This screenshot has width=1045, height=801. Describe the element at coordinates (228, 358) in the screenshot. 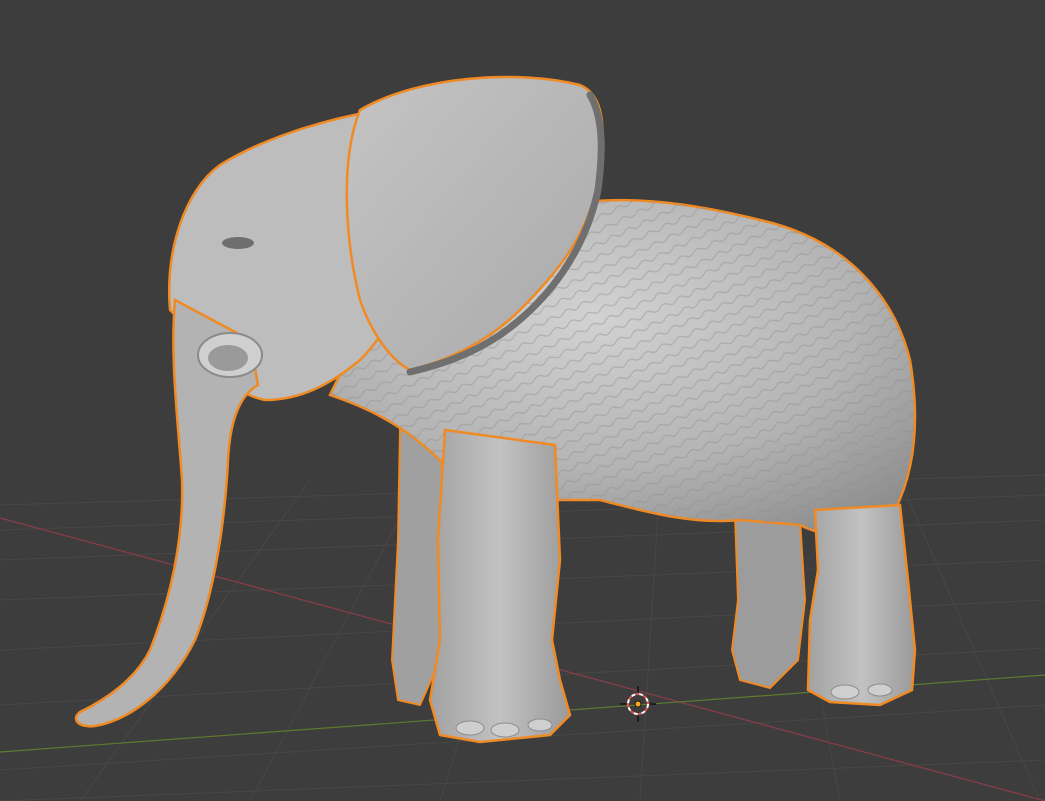

I see `trunk-opening-inner` at that location.